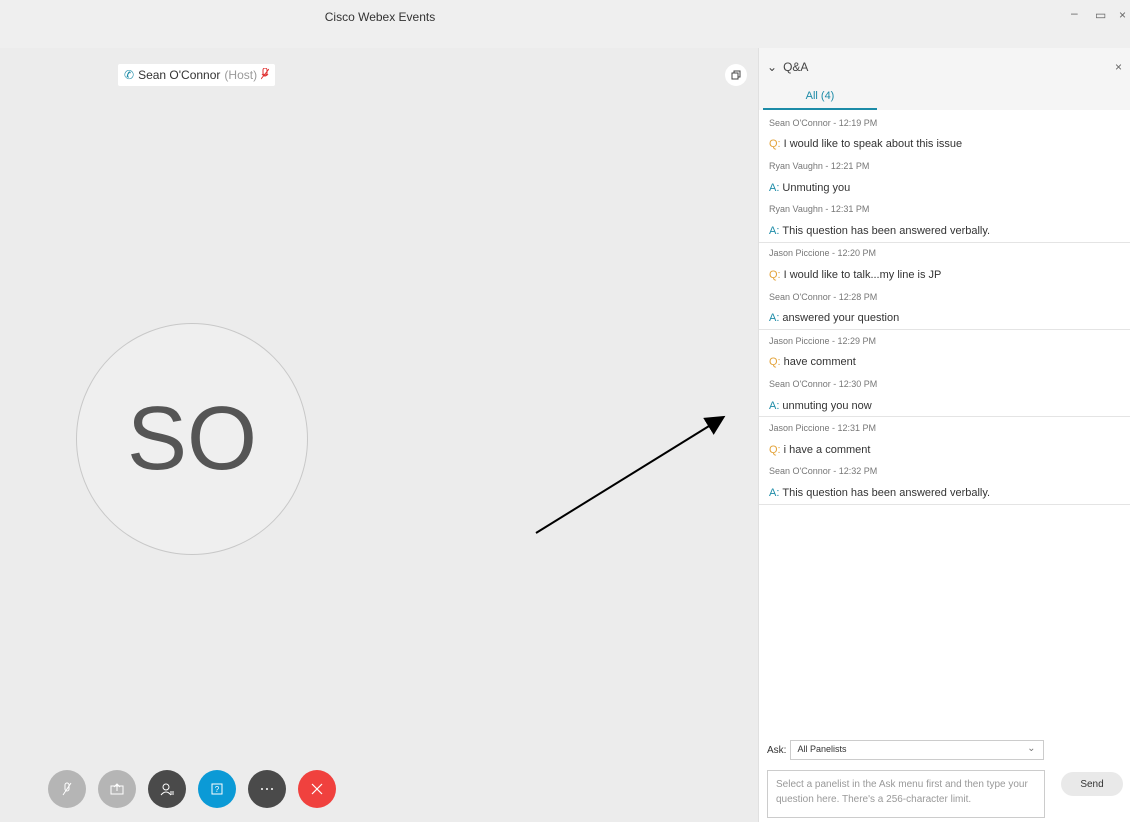  I want to click on qa-answer: A: unmuting you now, so click(944, 406).